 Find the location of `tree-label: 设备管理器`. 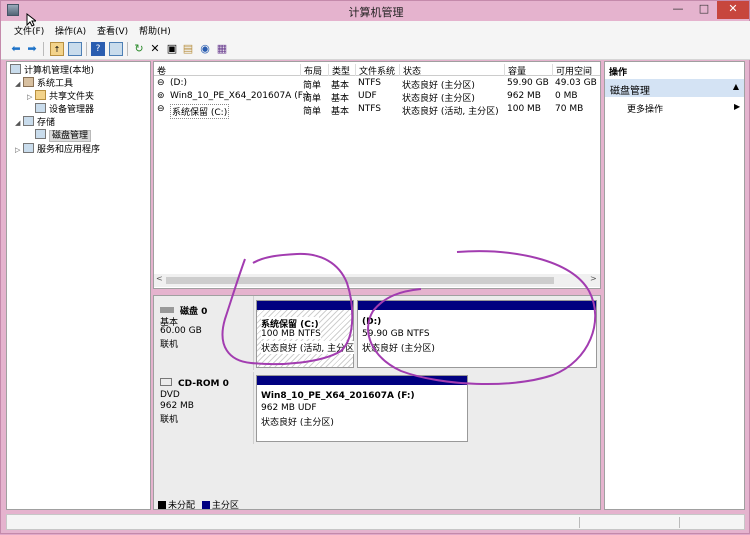

tree-label: 设备管理器 is located at coordinates (72, 110).